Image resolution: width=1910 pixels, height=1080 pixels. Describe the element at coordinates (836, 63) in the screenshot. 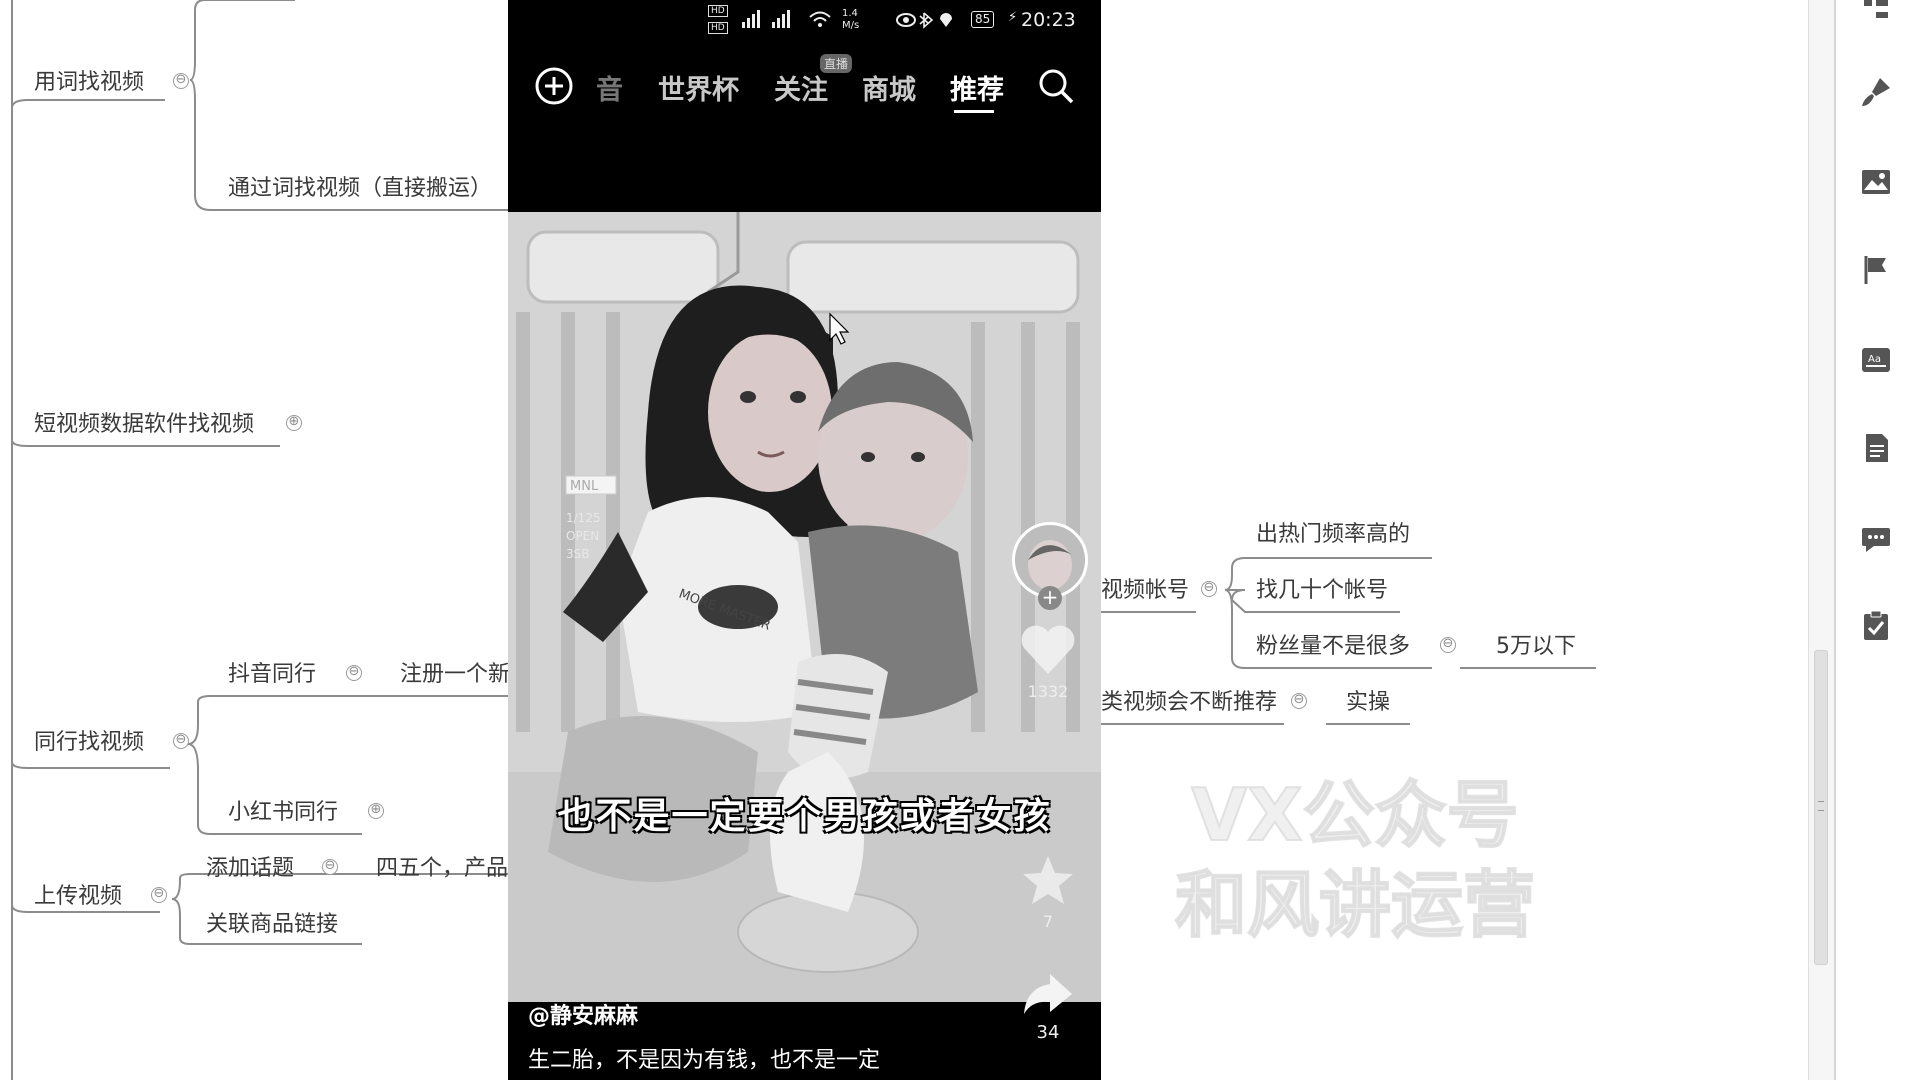

I see `live-badge: 直播` at that location.